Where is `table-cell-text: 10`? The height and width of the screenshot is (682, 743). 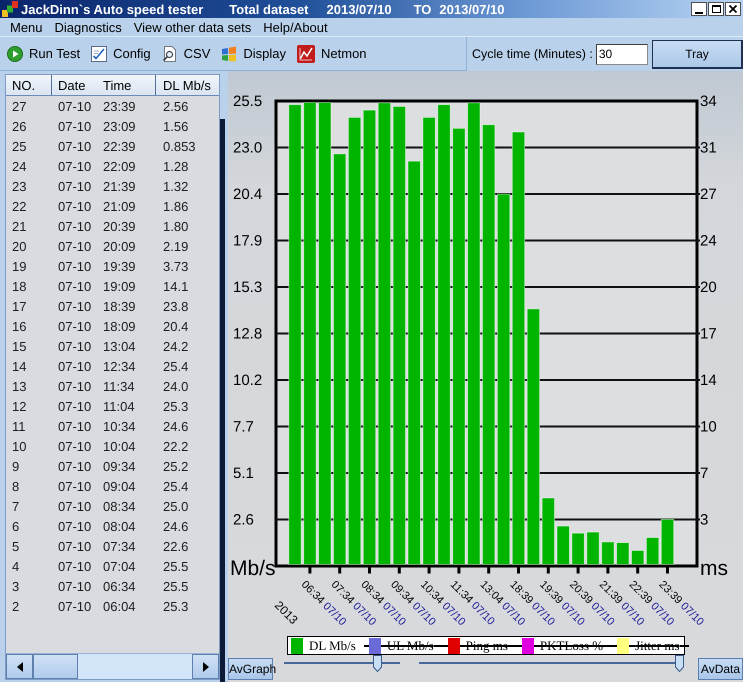 table-cell-text: 10 is located at coordinates (19, 446).